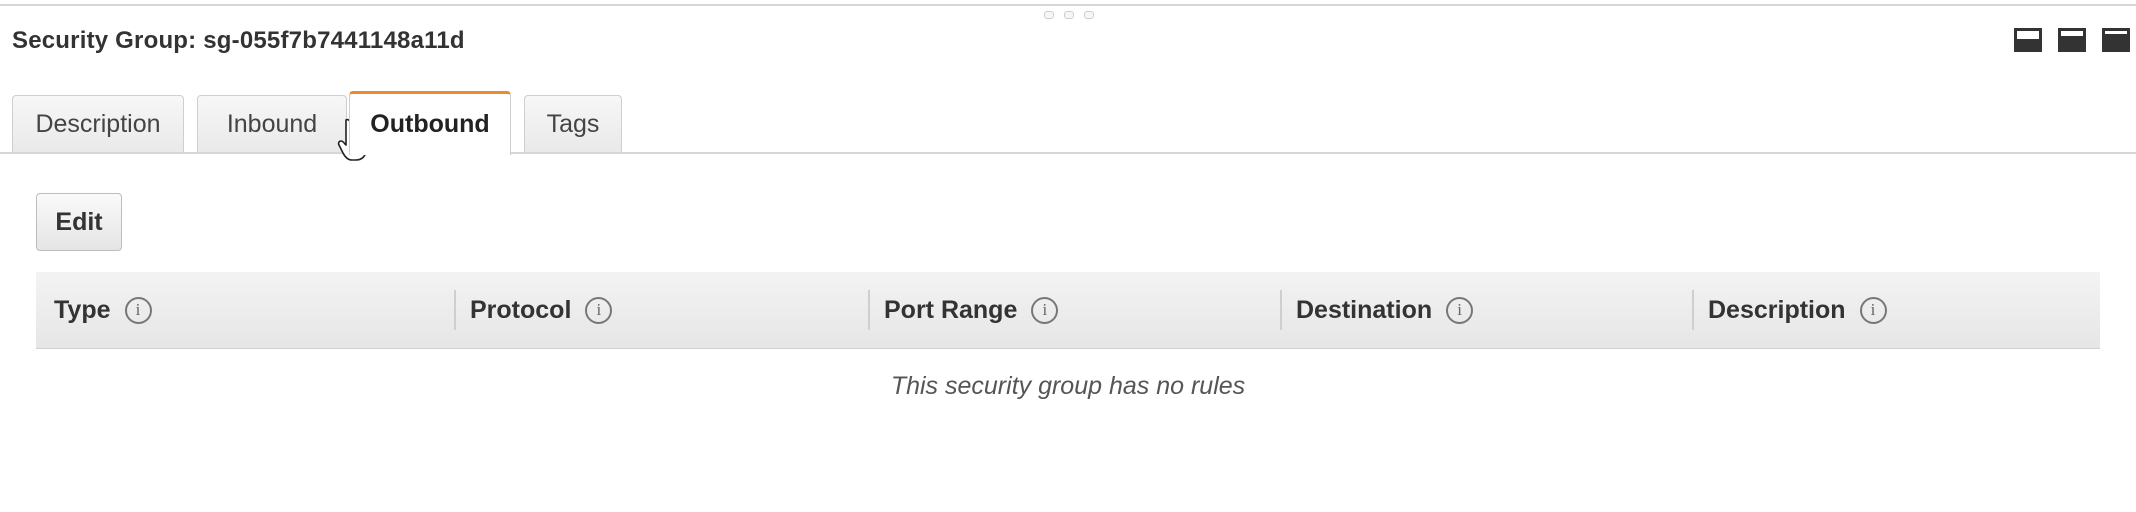  I want to click on layout-controls, so click(2075, 40).